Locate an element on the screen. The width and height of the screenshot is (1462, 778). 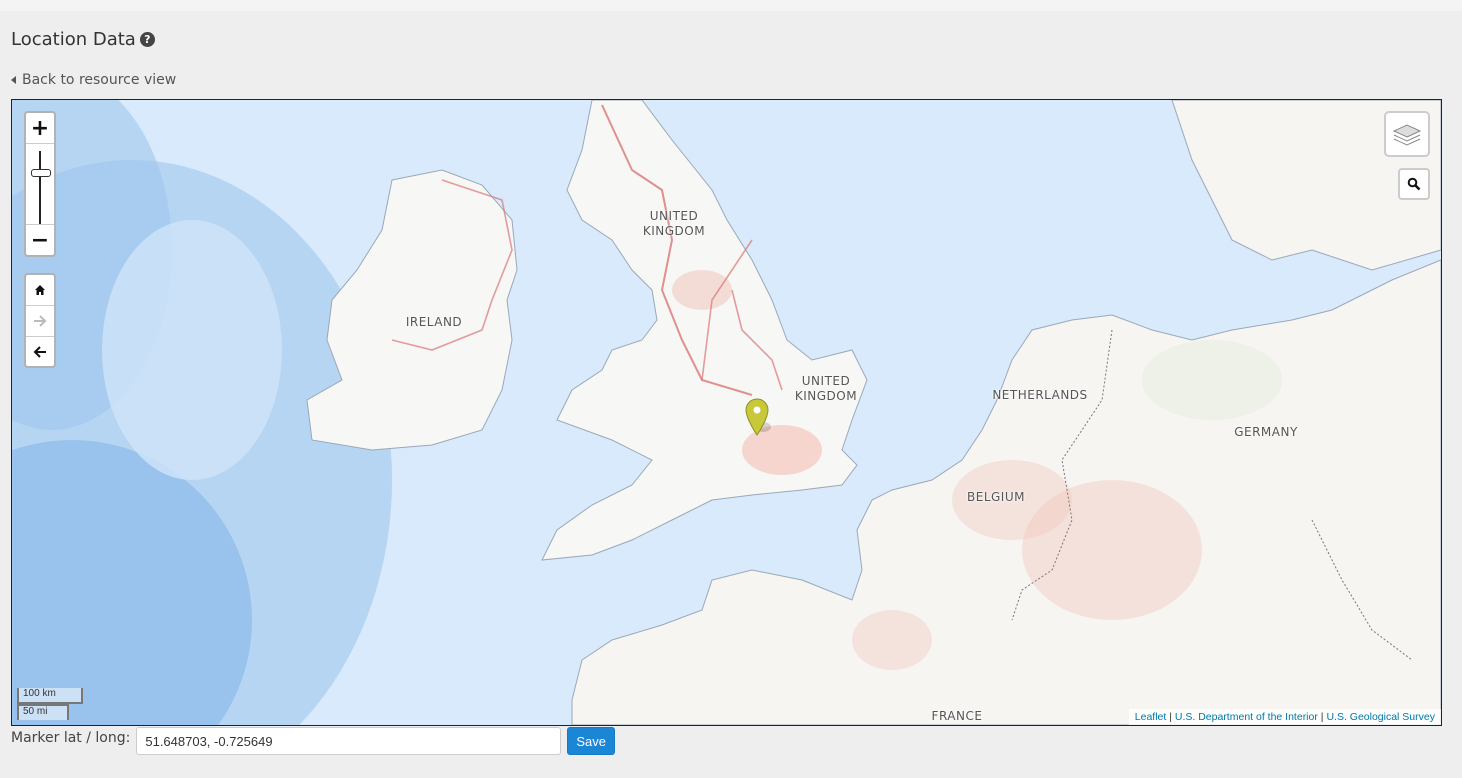
attribution-leaflet-link: Leaflet is located at coordinates (1151, 717).